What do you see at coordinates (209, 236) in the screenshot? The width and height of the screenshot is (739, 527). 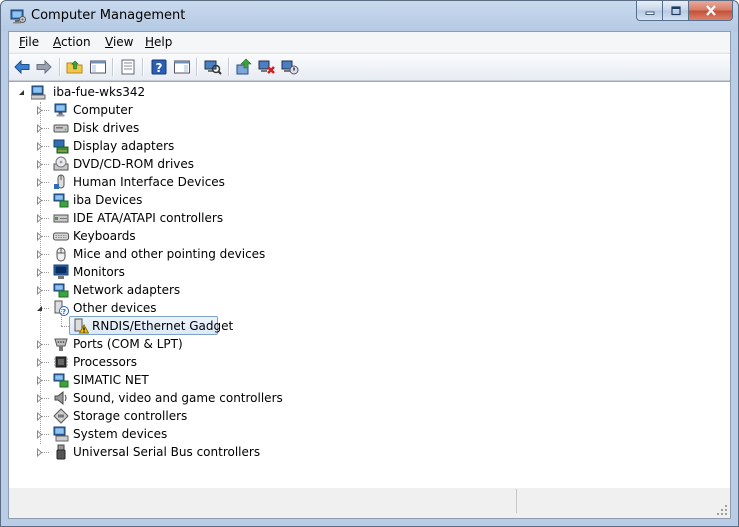 I see `tree-category-node: Keyboards` at bounding box center [209, 236].